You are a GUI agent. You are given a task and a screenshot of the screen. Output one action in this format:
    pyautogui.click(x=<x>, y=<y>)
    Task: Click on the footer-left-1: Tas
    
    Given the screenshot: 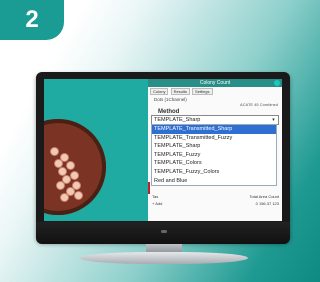 What is the action you would take?
    pyautogui.click(x=155, y=196)
    